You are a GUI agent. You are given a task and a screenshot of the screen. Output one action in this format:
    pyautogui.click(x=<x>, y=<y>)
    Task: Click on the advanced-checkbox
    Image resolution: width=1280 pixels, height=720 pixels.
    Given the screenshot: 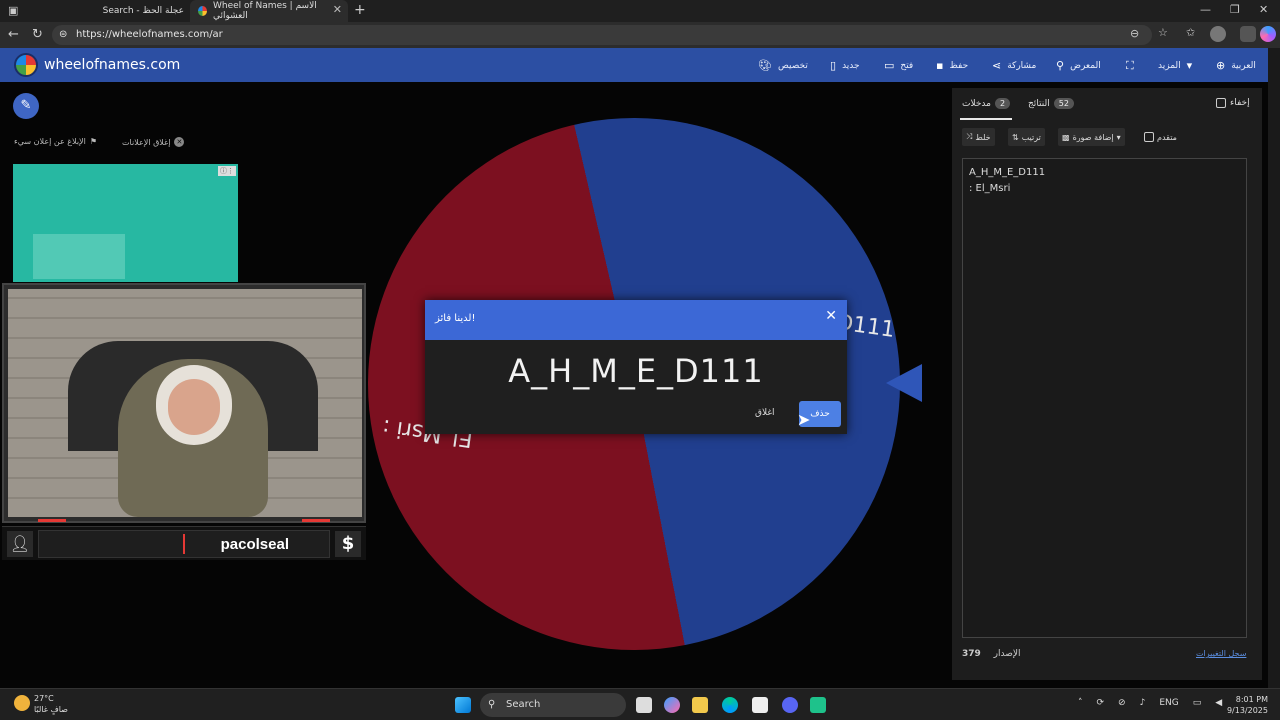 What is the action you would take?
    pyautogui.click(x=1149, y=137)
    